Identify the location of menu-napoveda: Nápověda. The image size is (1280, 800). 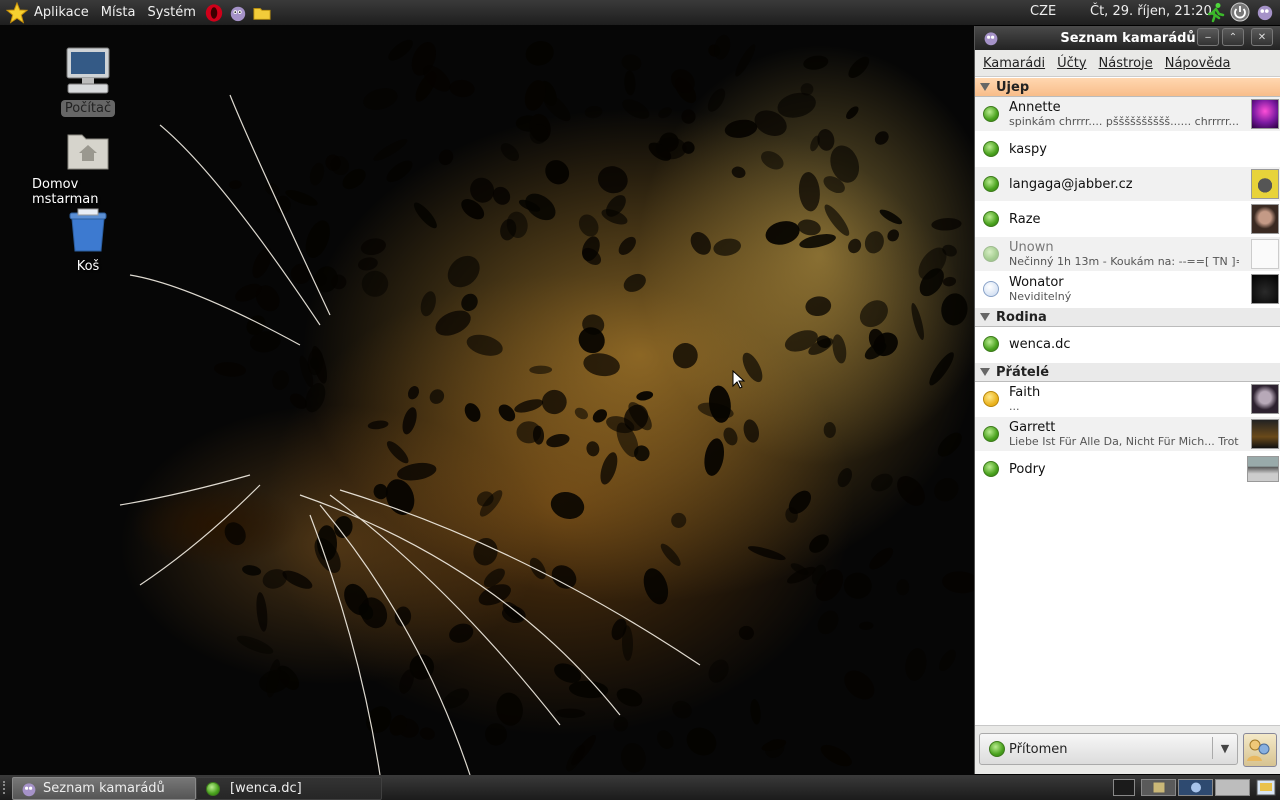
(1198, 63).